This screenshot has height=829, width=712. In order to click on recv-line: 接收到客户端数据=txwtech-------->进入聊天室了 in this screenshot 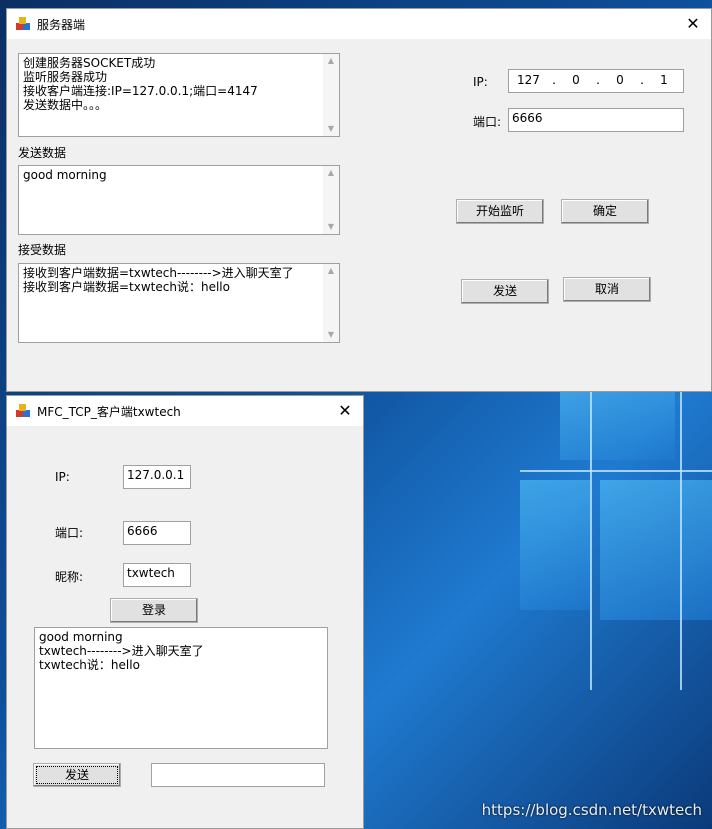, I will do `click(158, 273)`.